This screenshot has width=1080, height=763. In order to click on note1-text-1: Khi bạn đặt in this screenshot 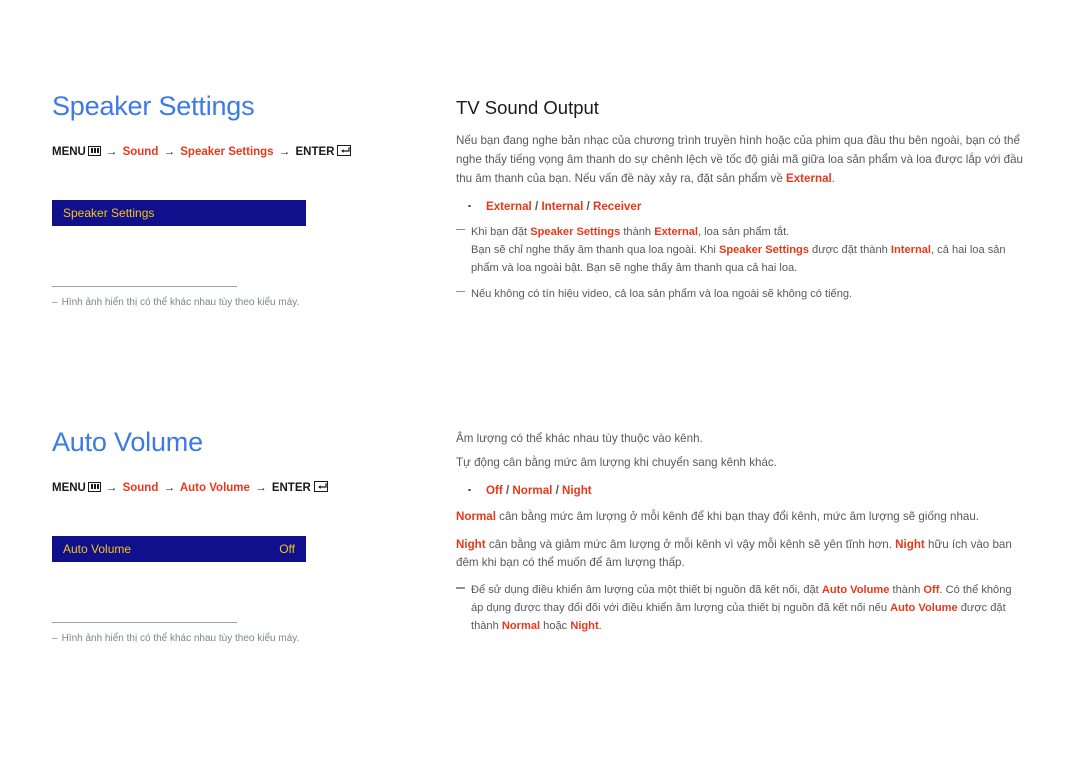, I will do `click(501, 232)`.